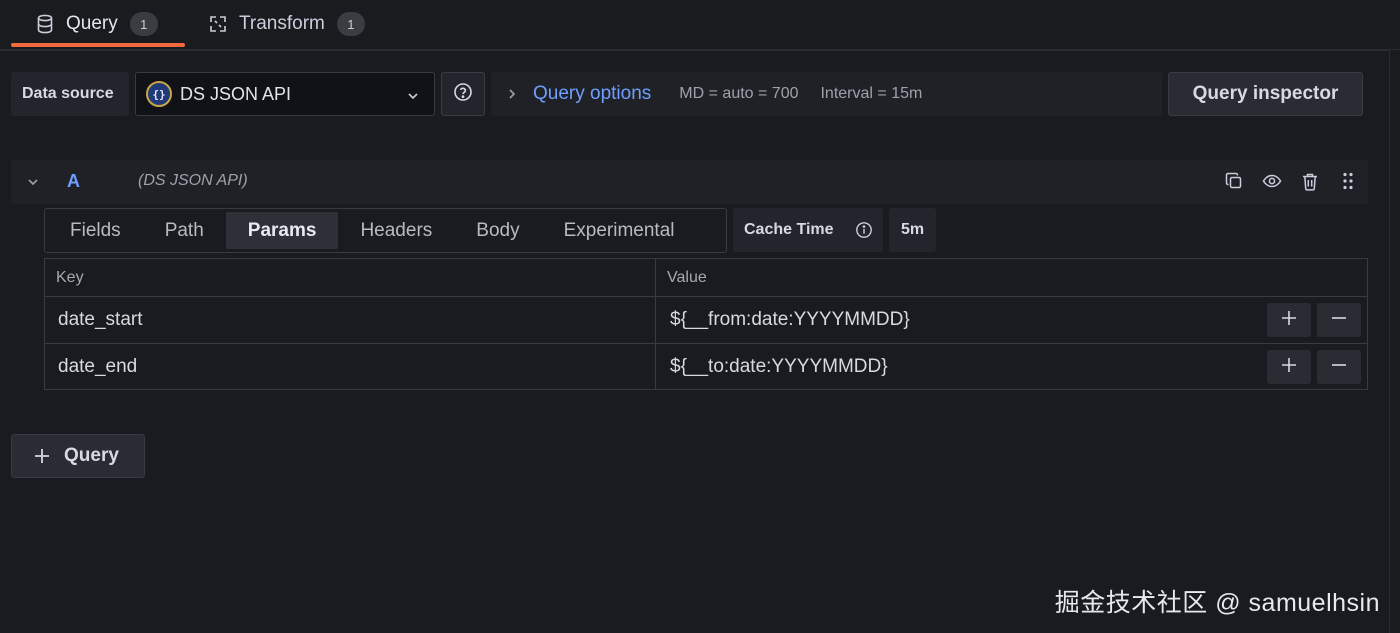  I want to click on plugin-tab-experimental: Experimental, so click(619, 230).